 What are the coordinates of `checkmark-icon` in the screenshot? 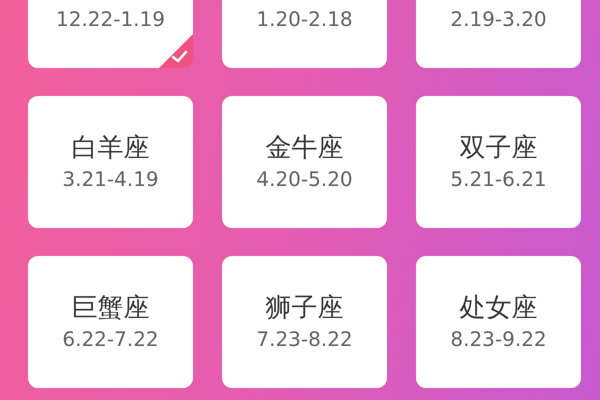 It's located at (176, 51).